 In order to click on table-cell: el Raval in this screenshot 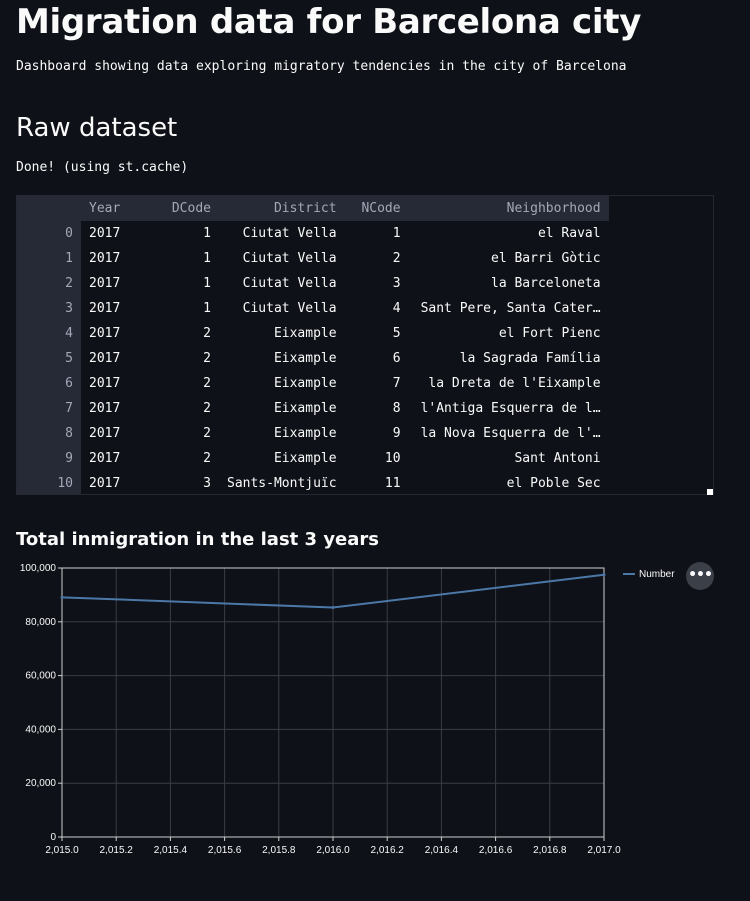, I will do `click(509, 233)`.